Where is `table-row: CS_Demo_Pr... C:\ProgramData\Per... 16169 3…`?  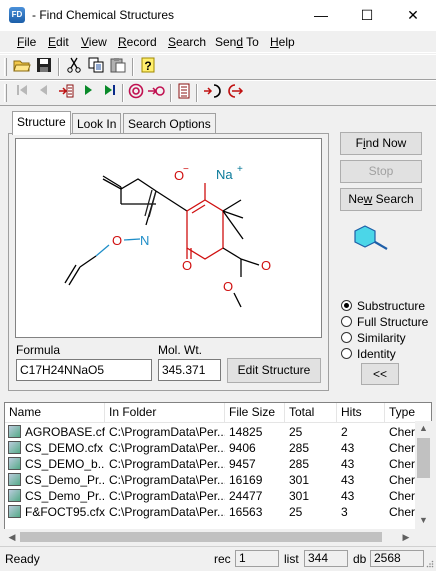
table-row: CS_Demo_Pr... C:\ProgramData\Per... 16169 3… is located at coordinates (218, 480).